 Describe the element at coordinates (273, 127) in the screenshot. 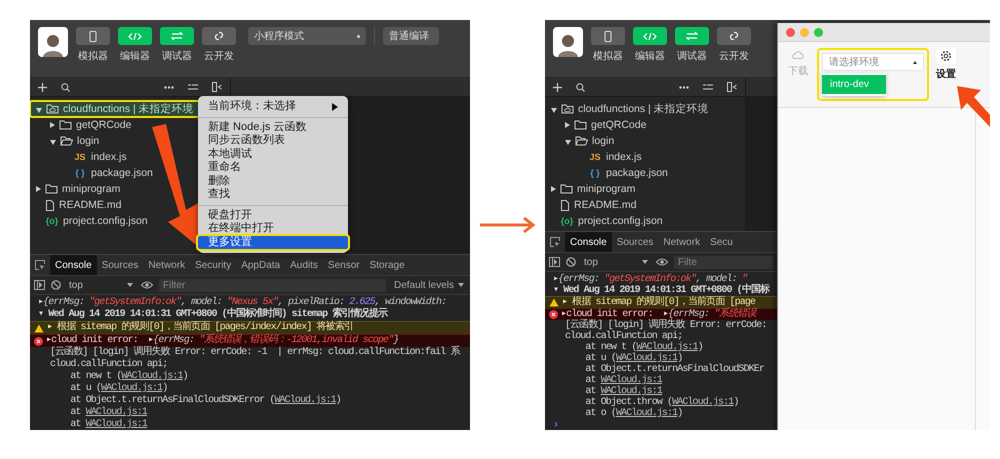

I see `menu-item: 新建 Node.js 云函数` at that location.